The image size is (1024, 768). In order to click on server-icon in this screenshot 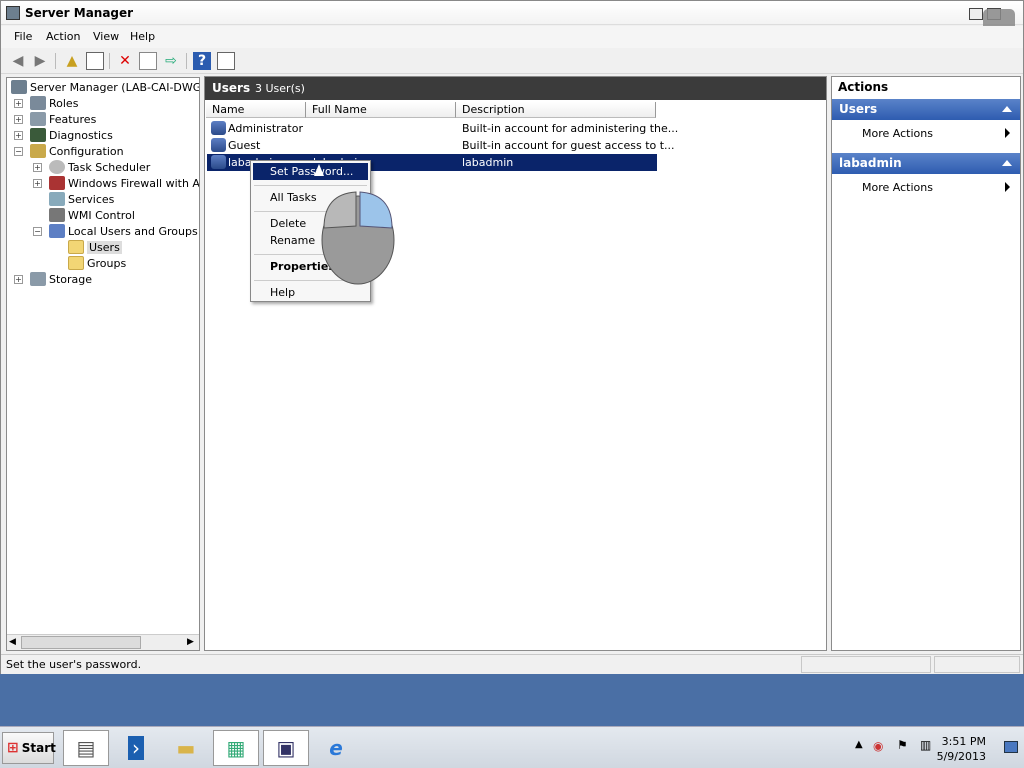, I will do `click(19, 87)`.